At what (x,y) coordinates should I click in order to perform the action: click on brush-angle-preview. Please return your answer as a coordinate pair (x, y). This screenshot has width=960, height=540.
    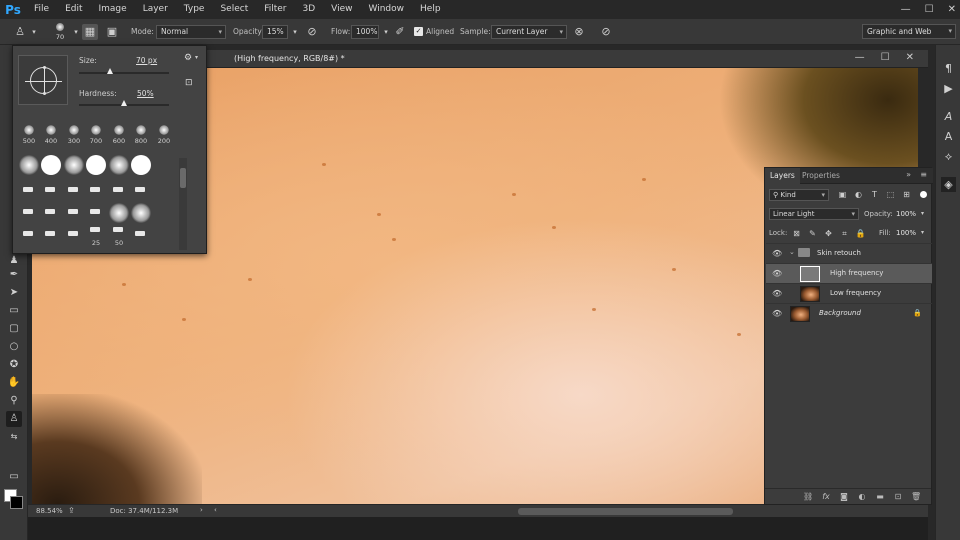
    Looking at the image, I should click on (43, 80).